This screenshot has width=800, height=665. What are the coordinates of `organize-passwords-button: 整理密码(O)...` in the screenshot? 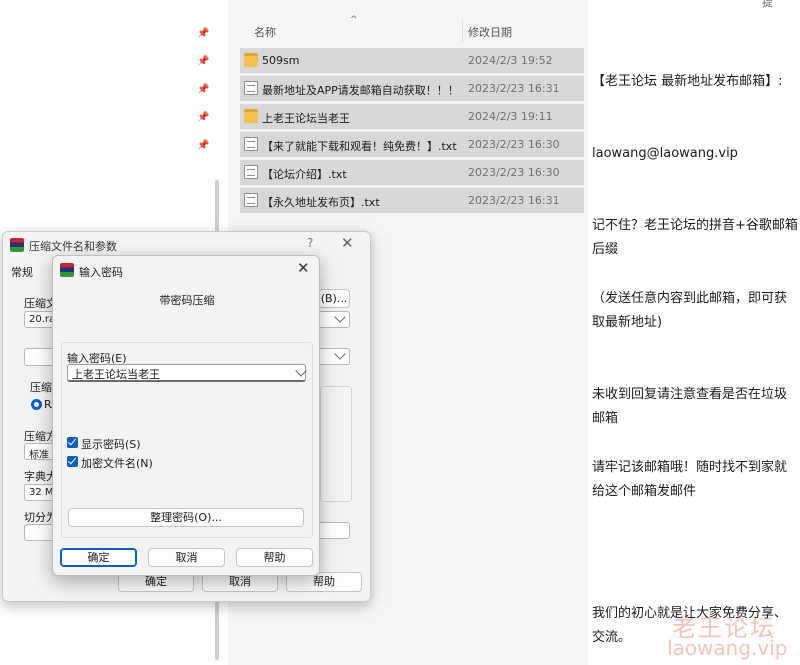 It's located at (186, 517).